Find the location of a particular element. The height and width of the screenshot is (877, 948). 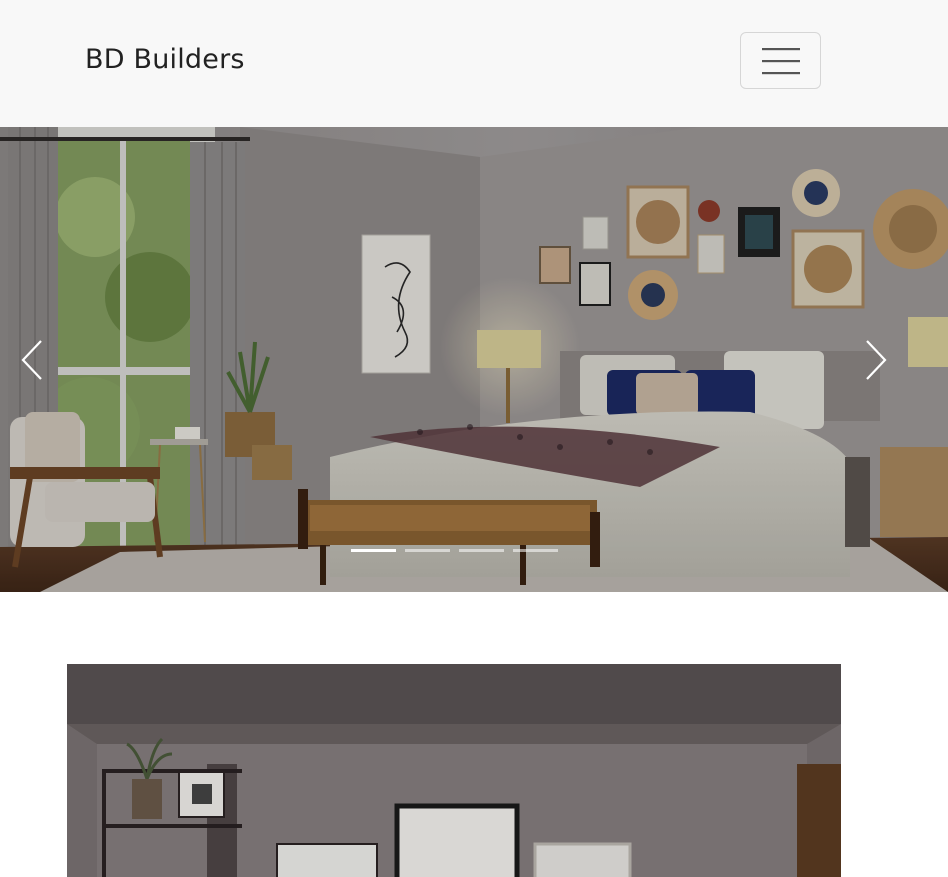

chevron-left-icon is located at coordinates (31, 360).